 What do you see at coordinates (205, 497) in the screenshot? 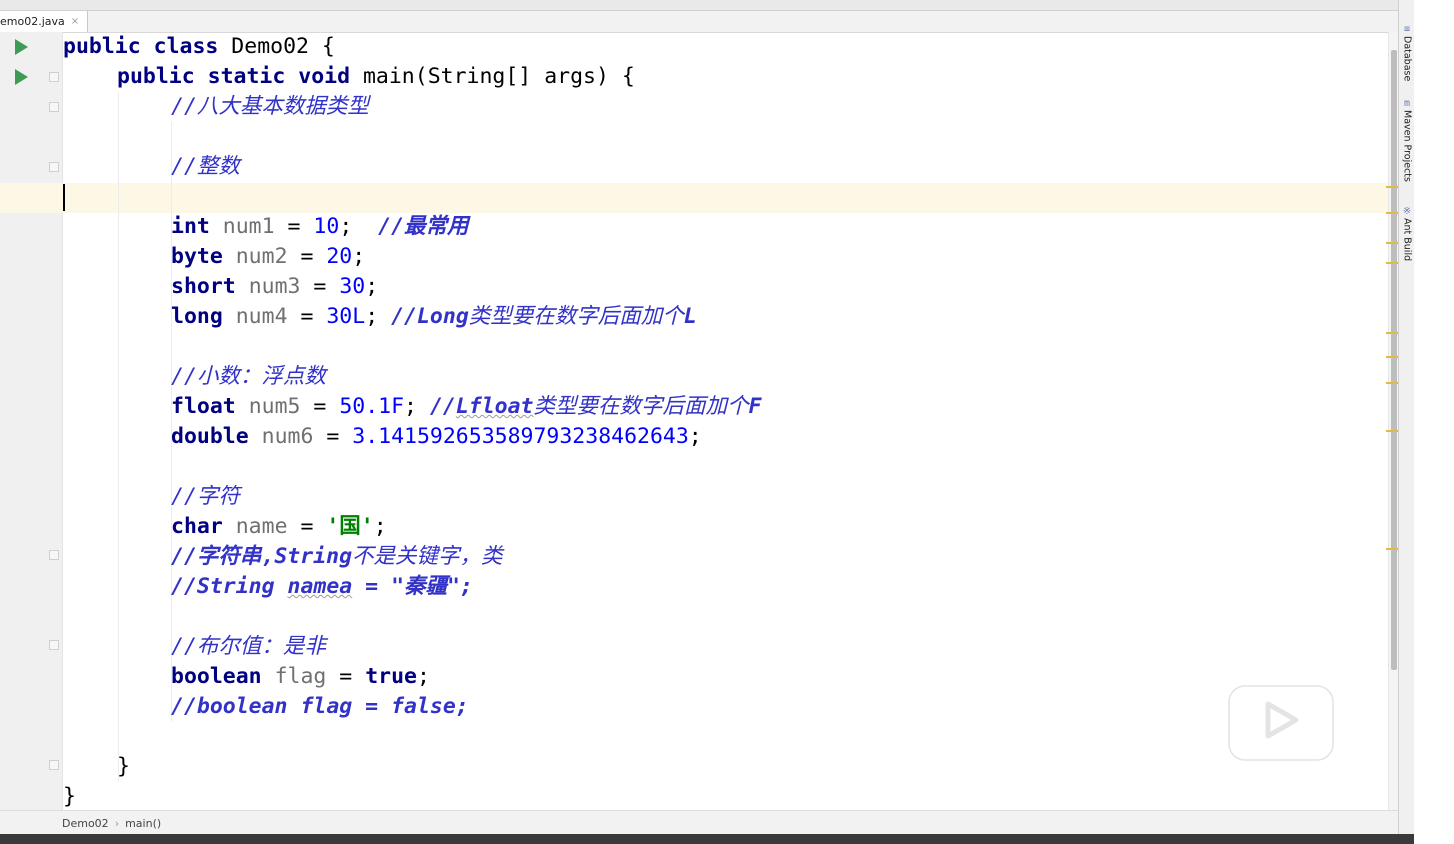
I see `code-line-12: //字符` at bounding box center [205, 497].